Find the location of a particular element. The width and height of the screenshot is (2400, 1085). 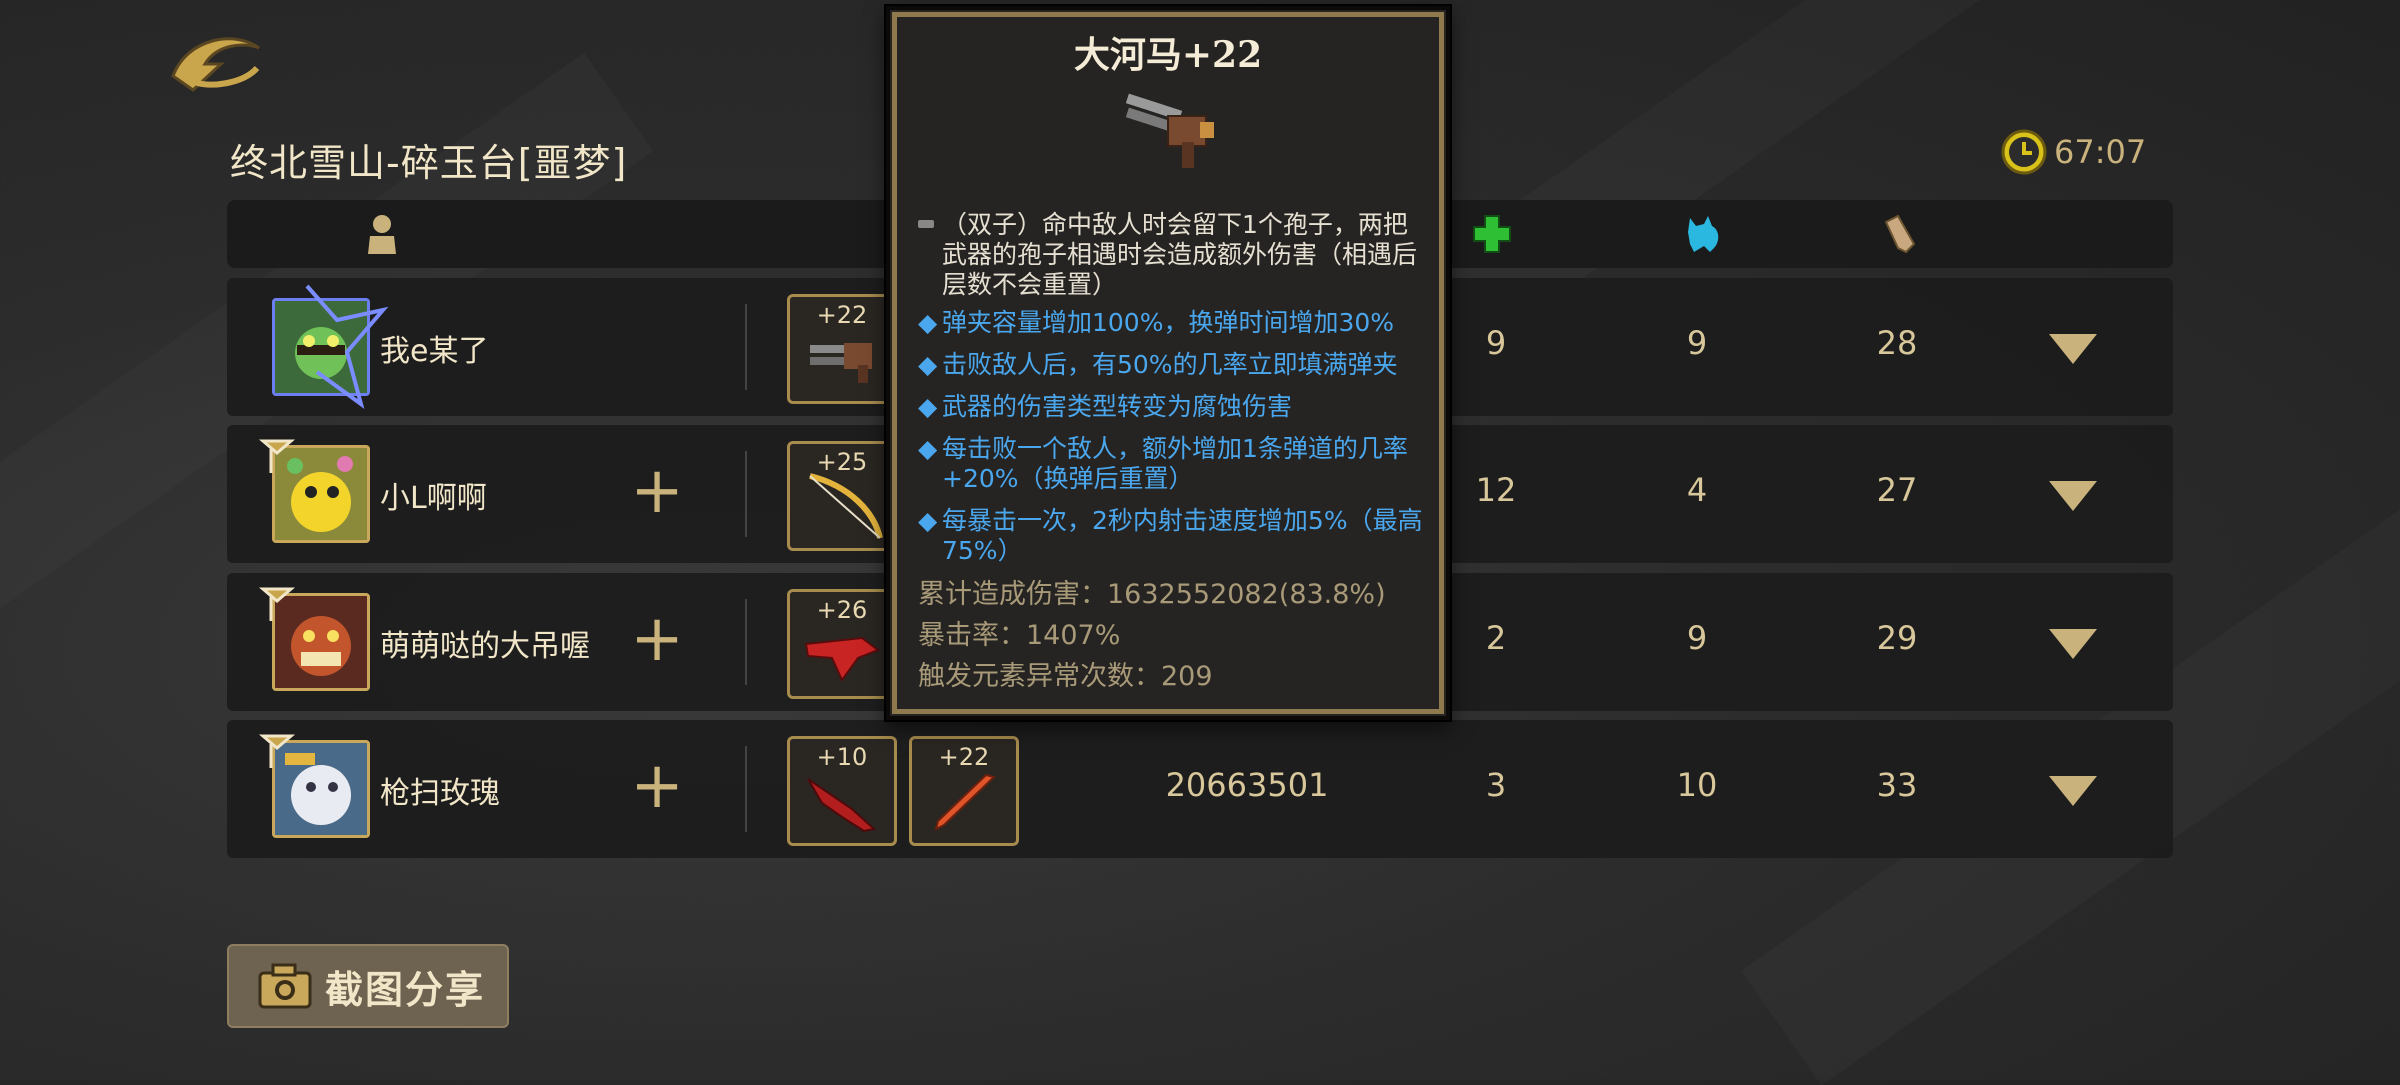

tooltip-damage-total: 累计造成伤害：1632552082(83.8%) is located at coordinates (1152, 594).